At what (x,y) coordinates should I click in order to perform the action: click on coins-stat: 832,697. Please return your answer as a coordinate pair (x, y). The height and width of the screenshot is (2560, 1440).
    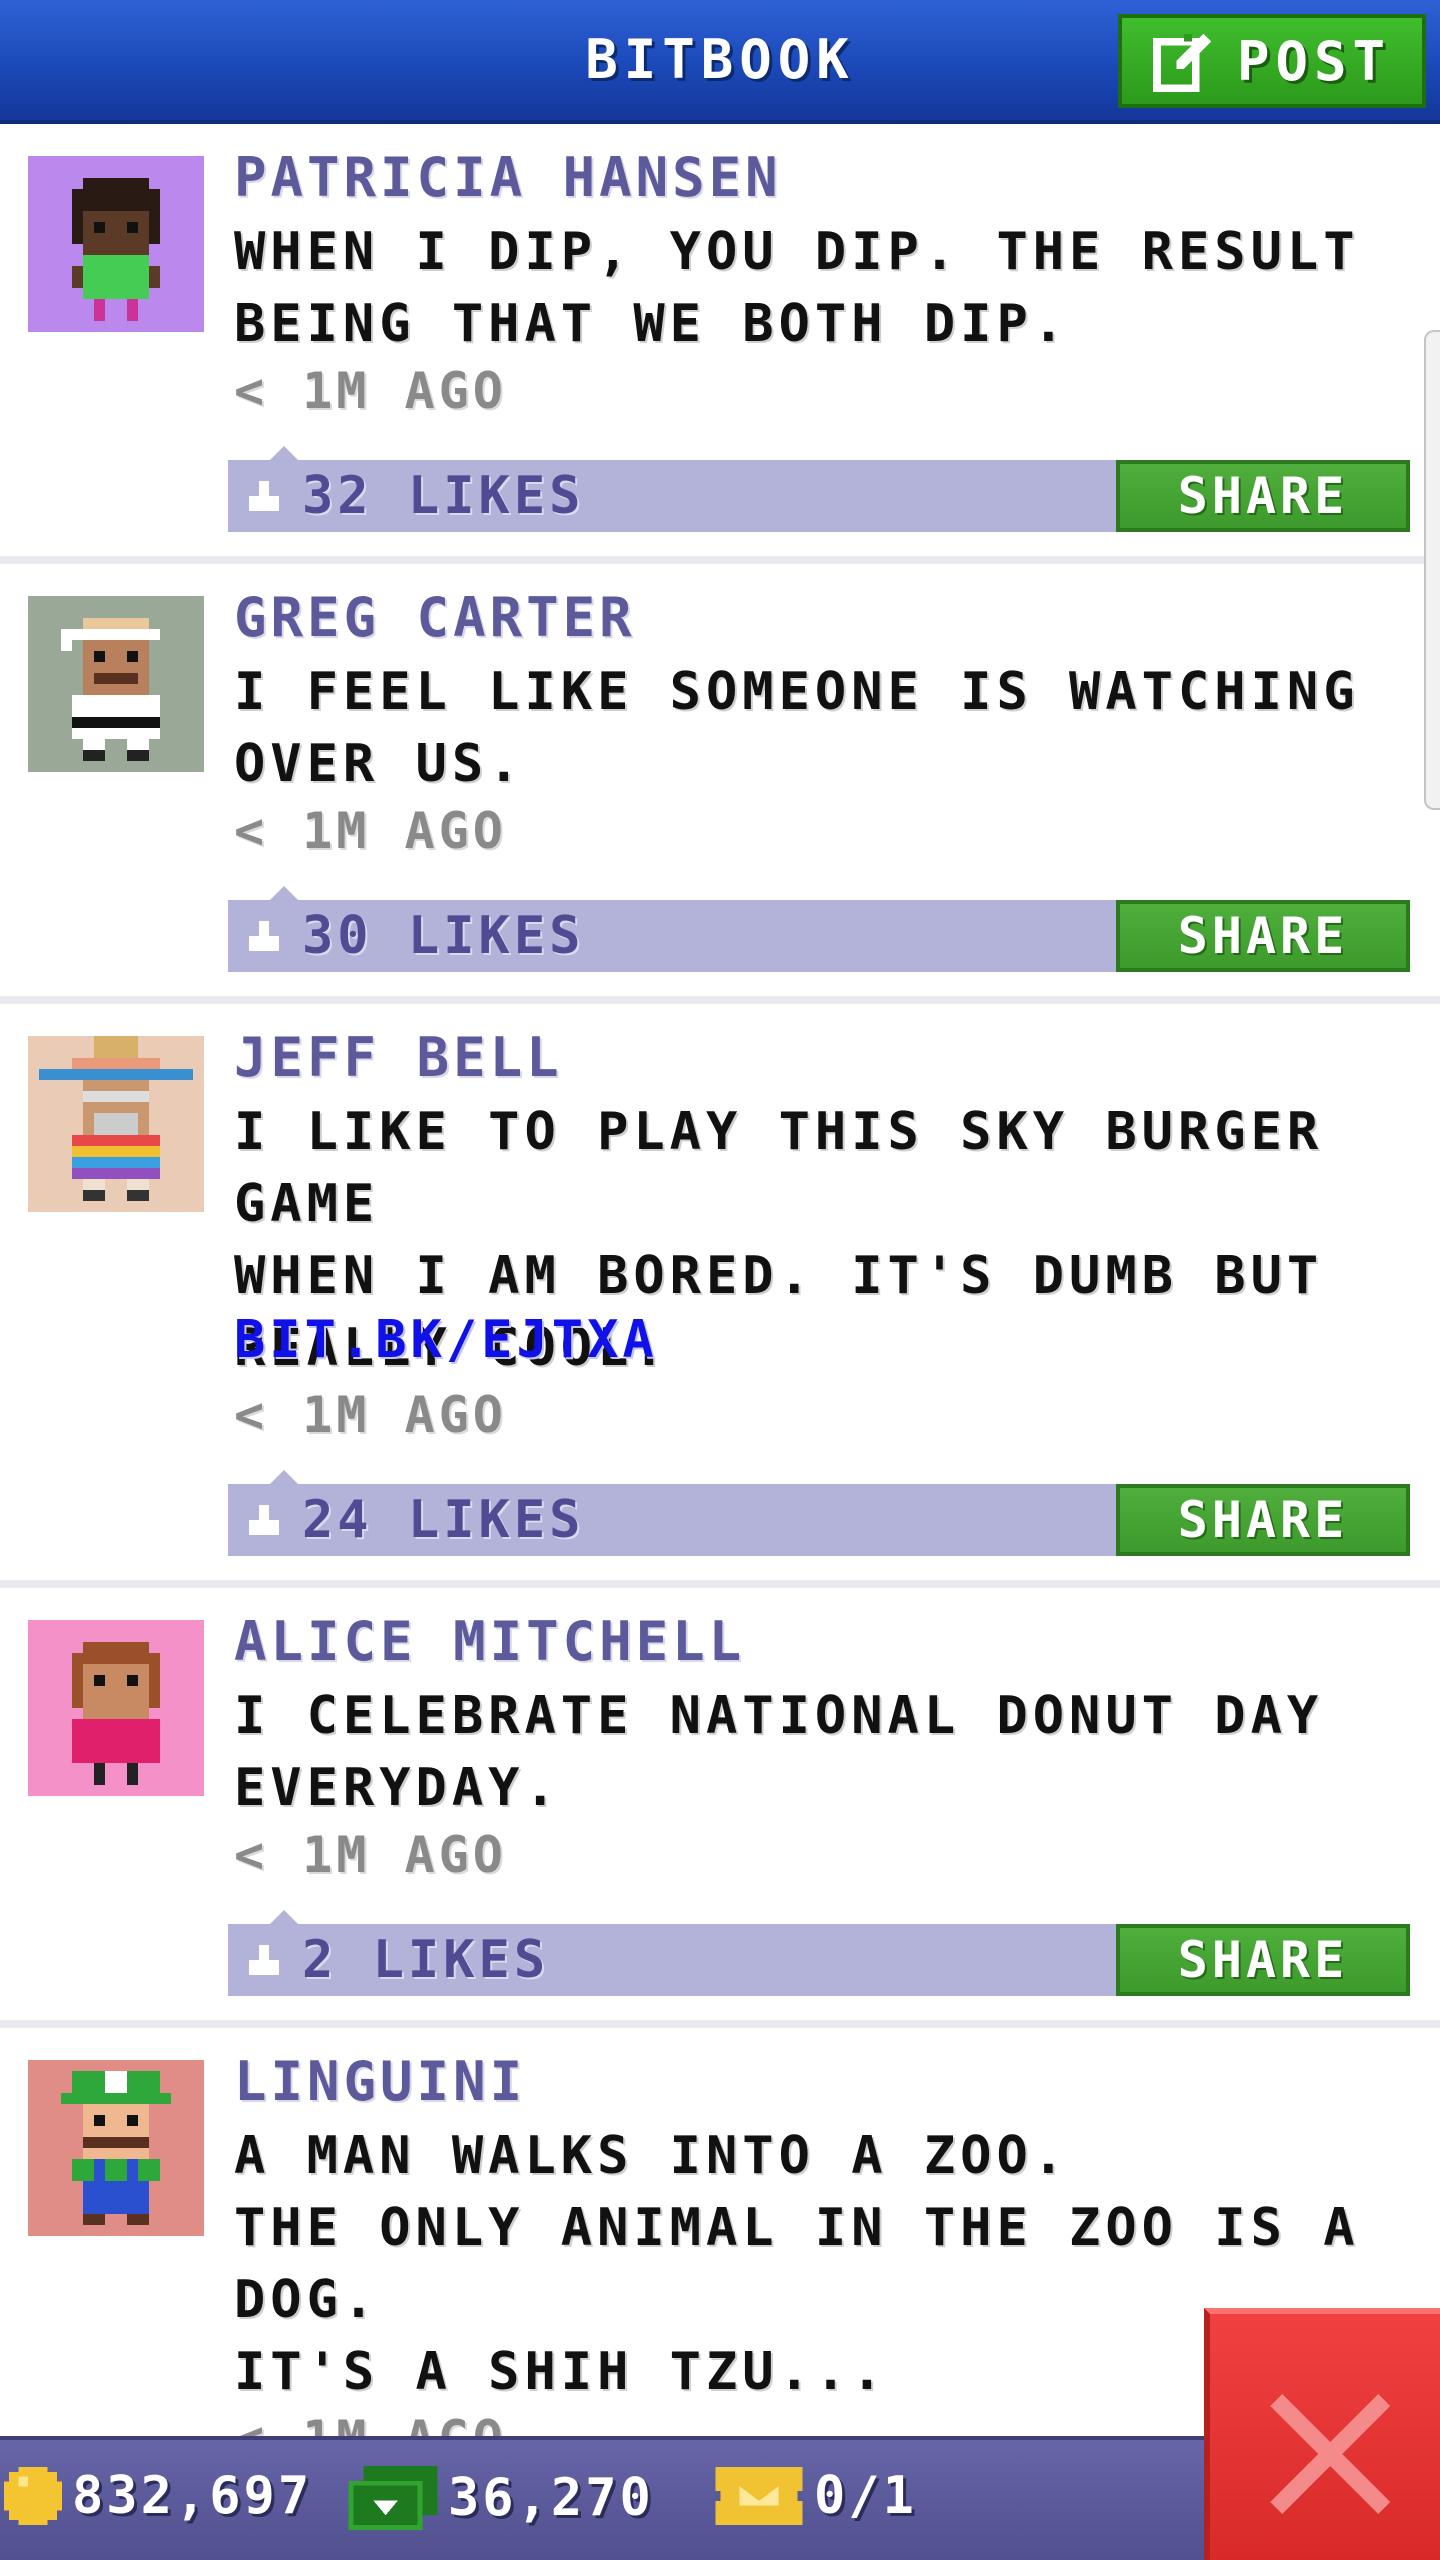
    Looking at the image, I should click on (158, 2496).